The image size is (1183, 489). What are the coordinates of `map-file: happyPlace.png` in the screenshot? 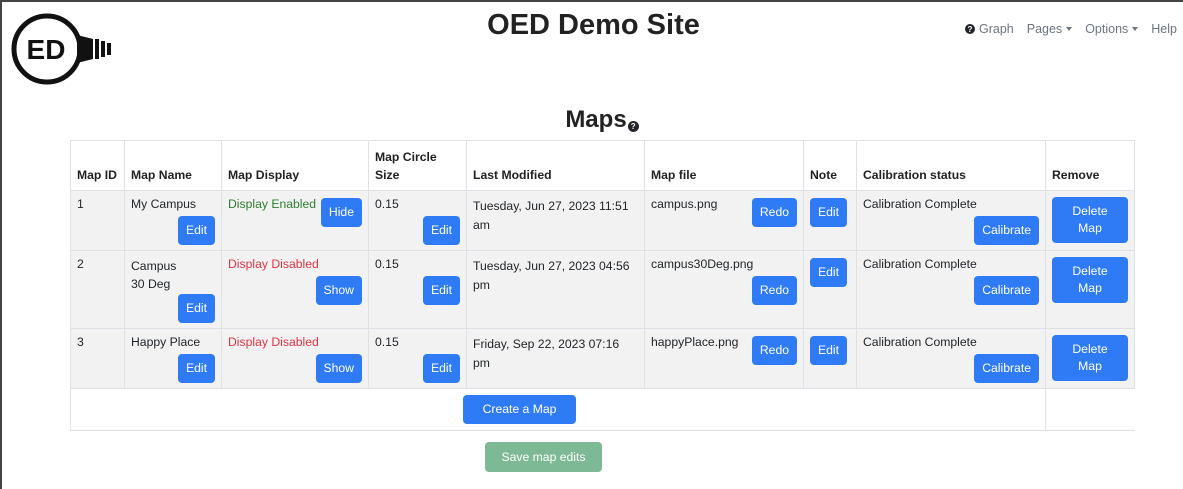 It's located at (695, 342).